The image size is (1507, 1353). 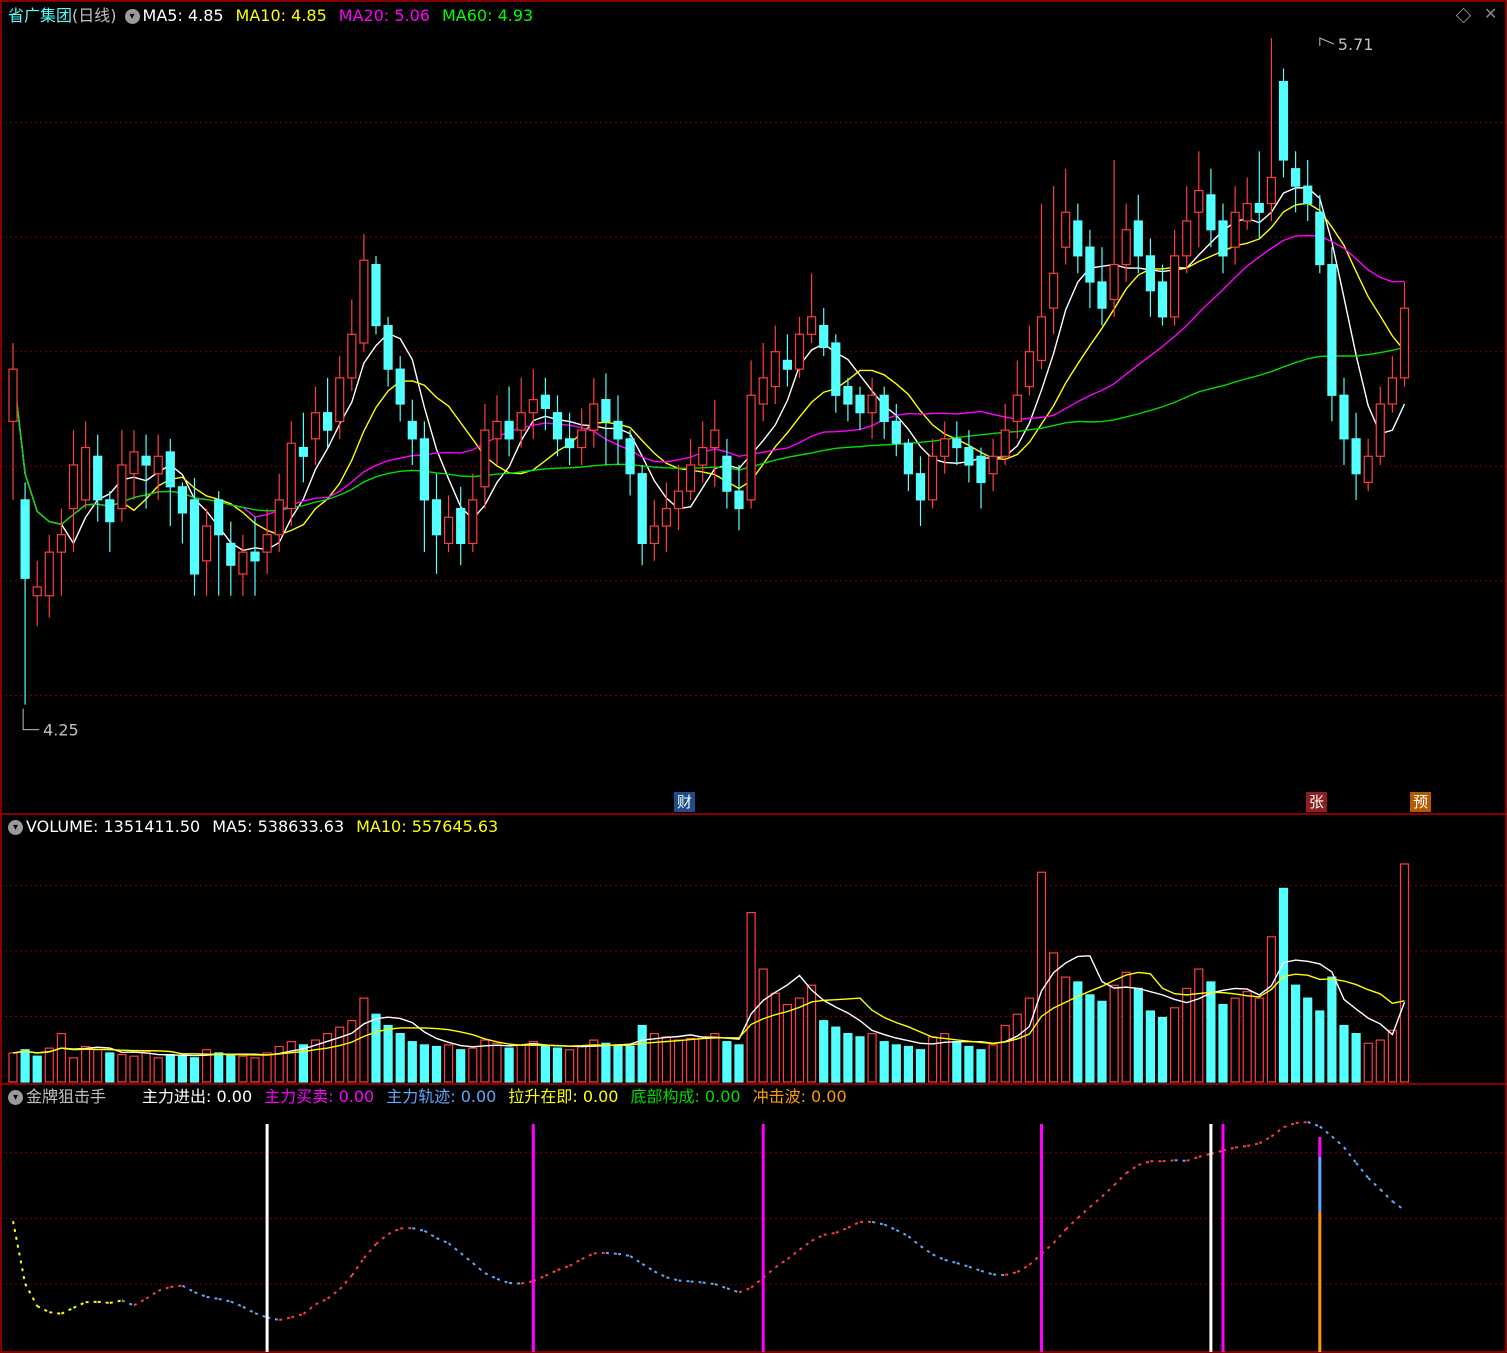 What do you see at coordinates (344, 15) in the screenshot?
I see `ma-legend-values: MA5: 4.85 MA10: 4.85 MA20: 5.06 MA60: 4.93` at bounding box center [344, 15].